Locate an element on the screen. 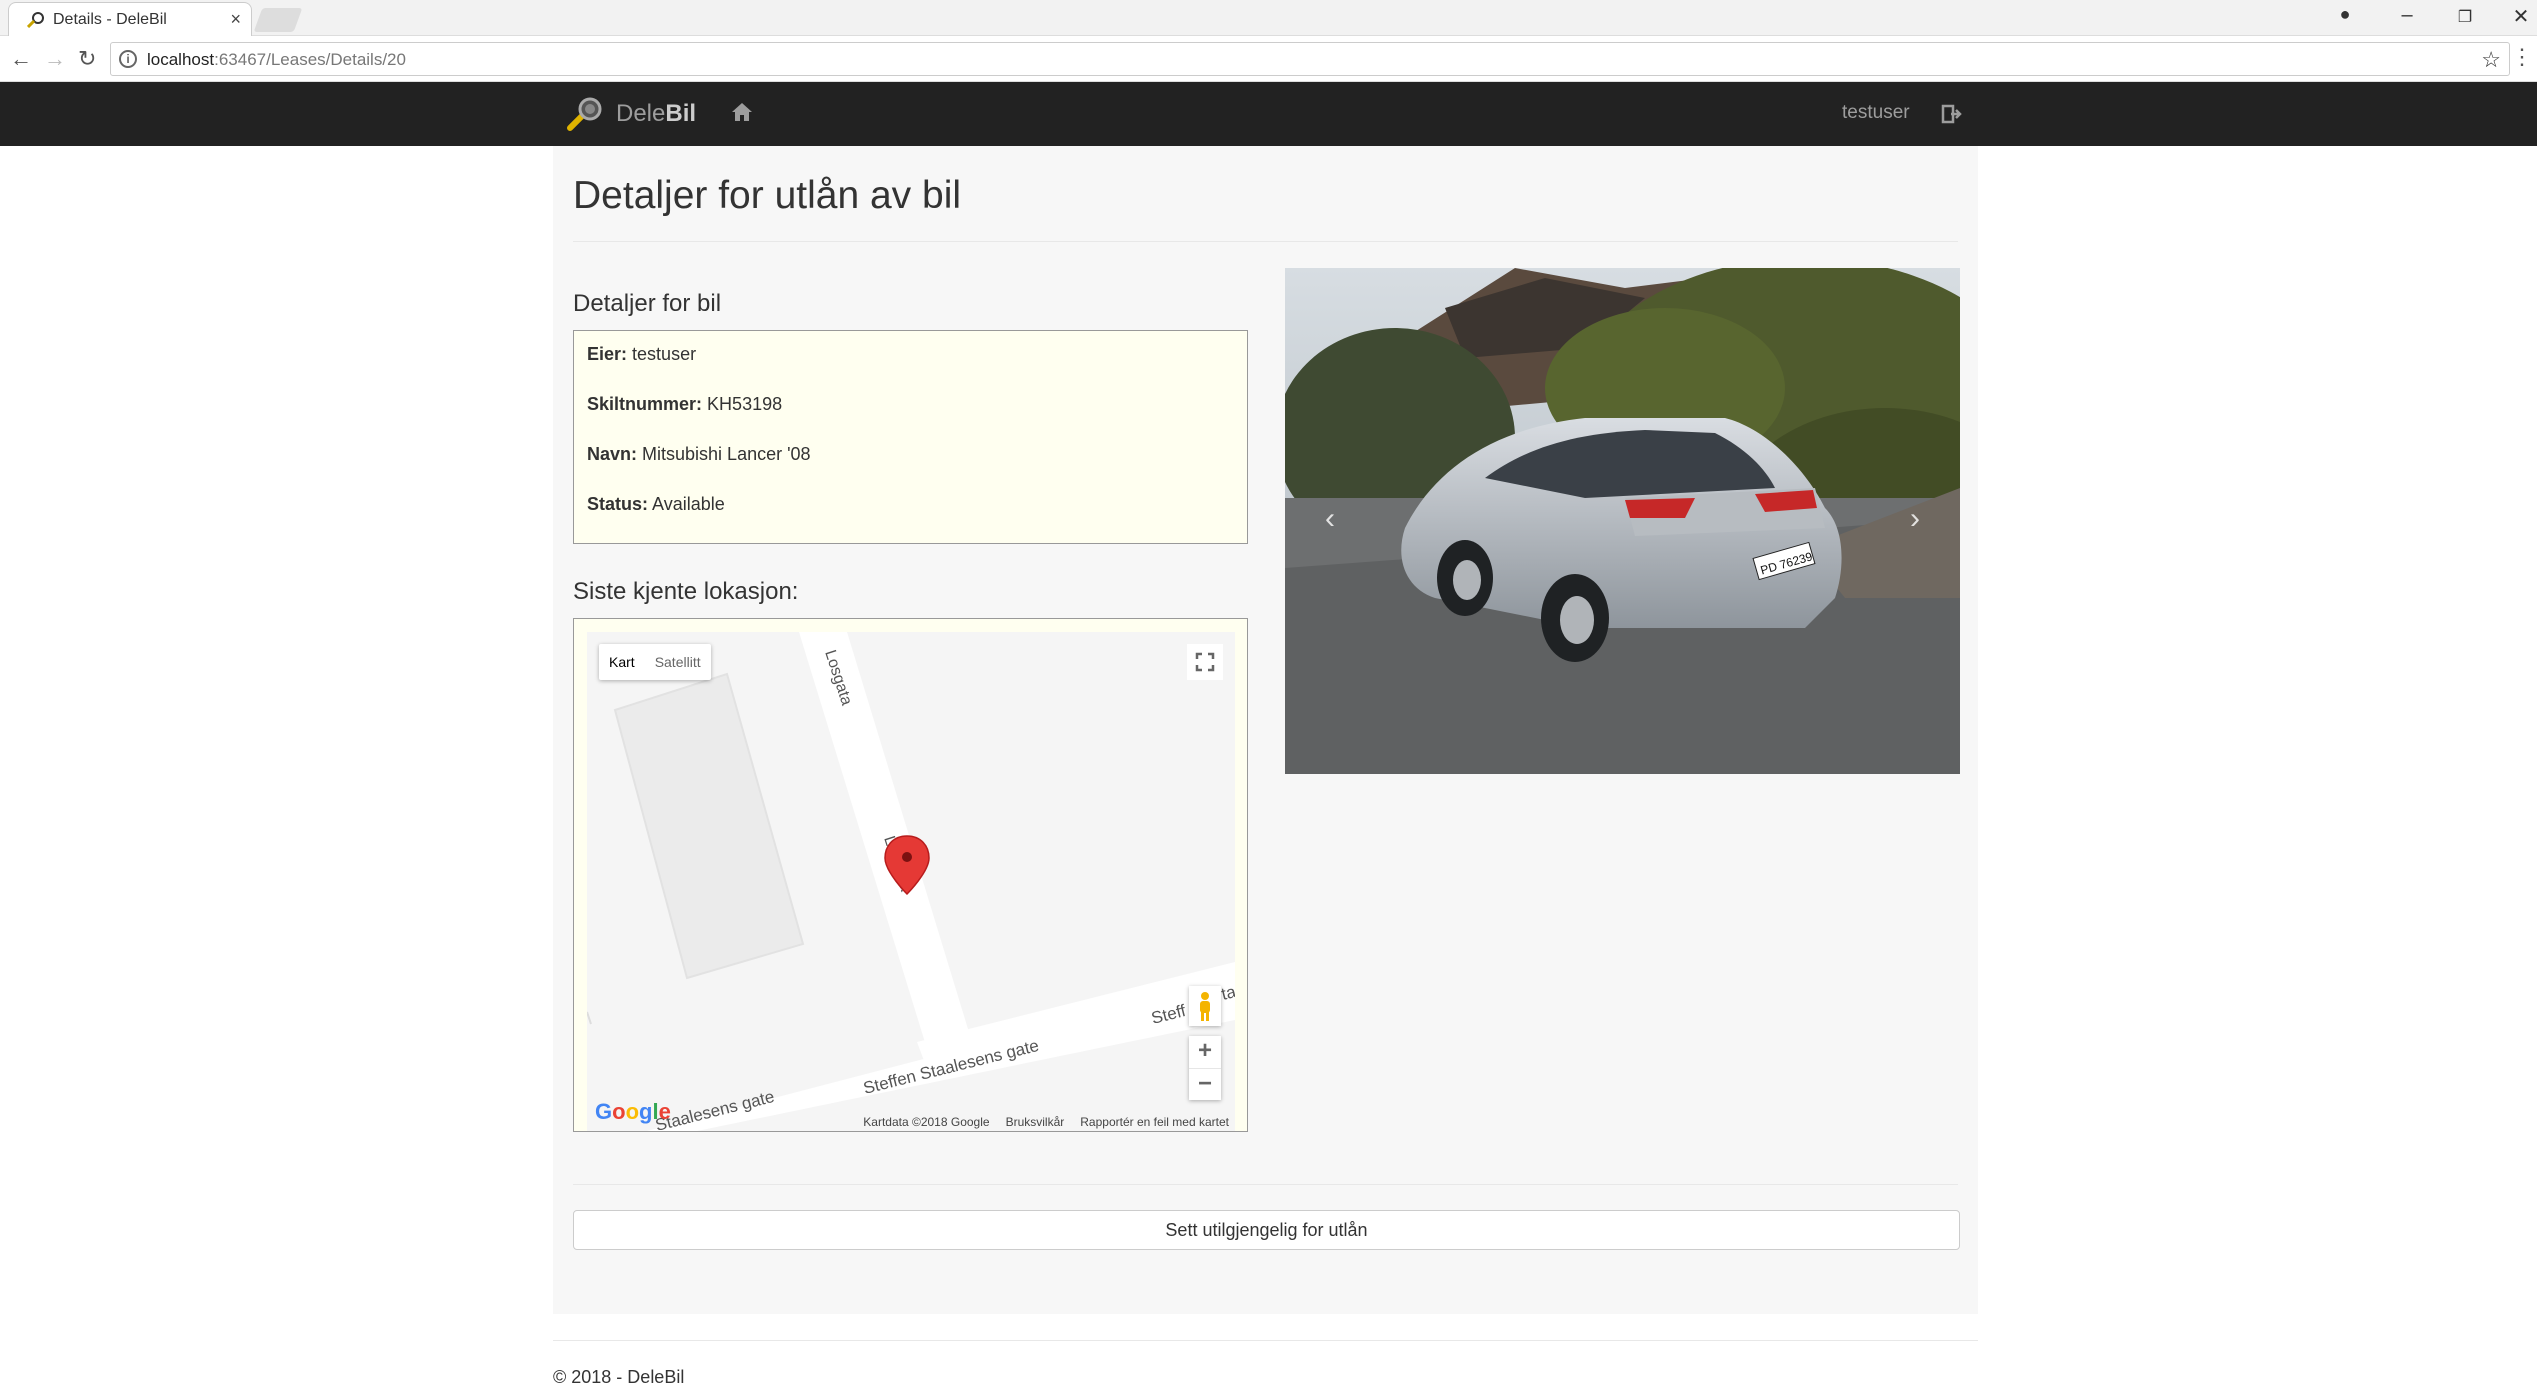 The height and width of the screenshot is (1390, 2537). zoom-out-button: − is located at coordinates (1205, 1084).